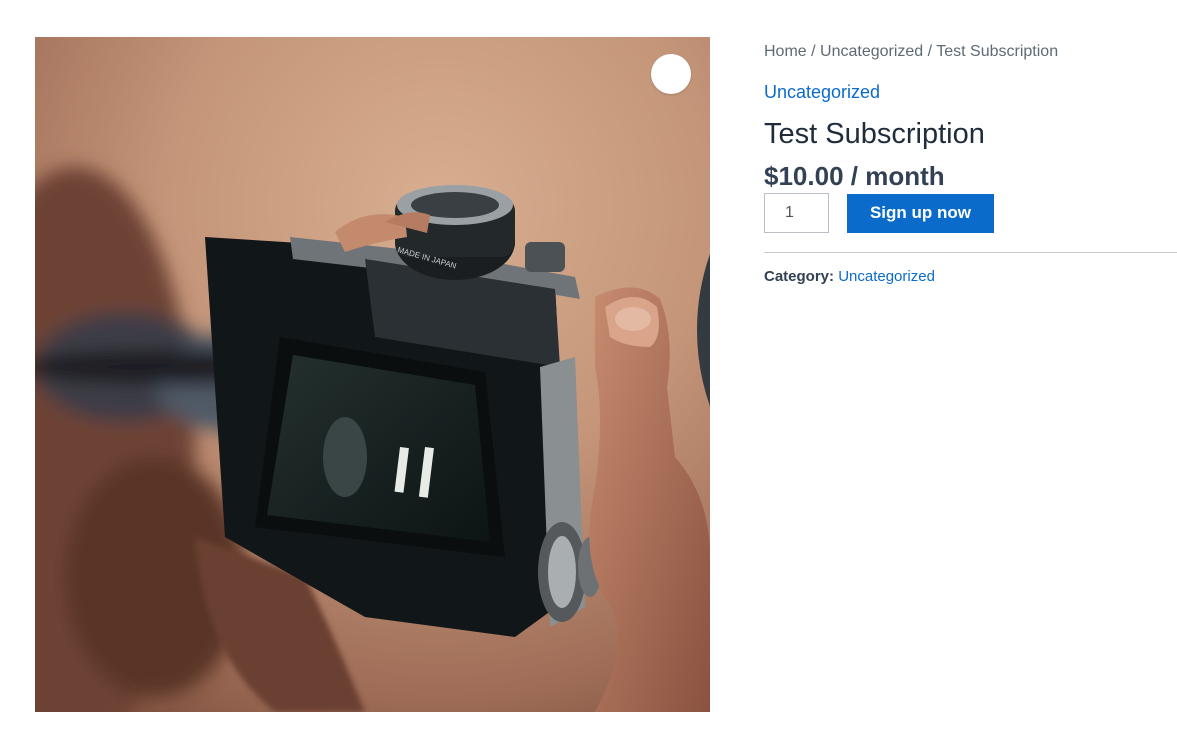 The image size is (1177, 730). What do you see at coordinates (970, 252) in the screenshot?
I see `divider` at bounding box center [970, 252].